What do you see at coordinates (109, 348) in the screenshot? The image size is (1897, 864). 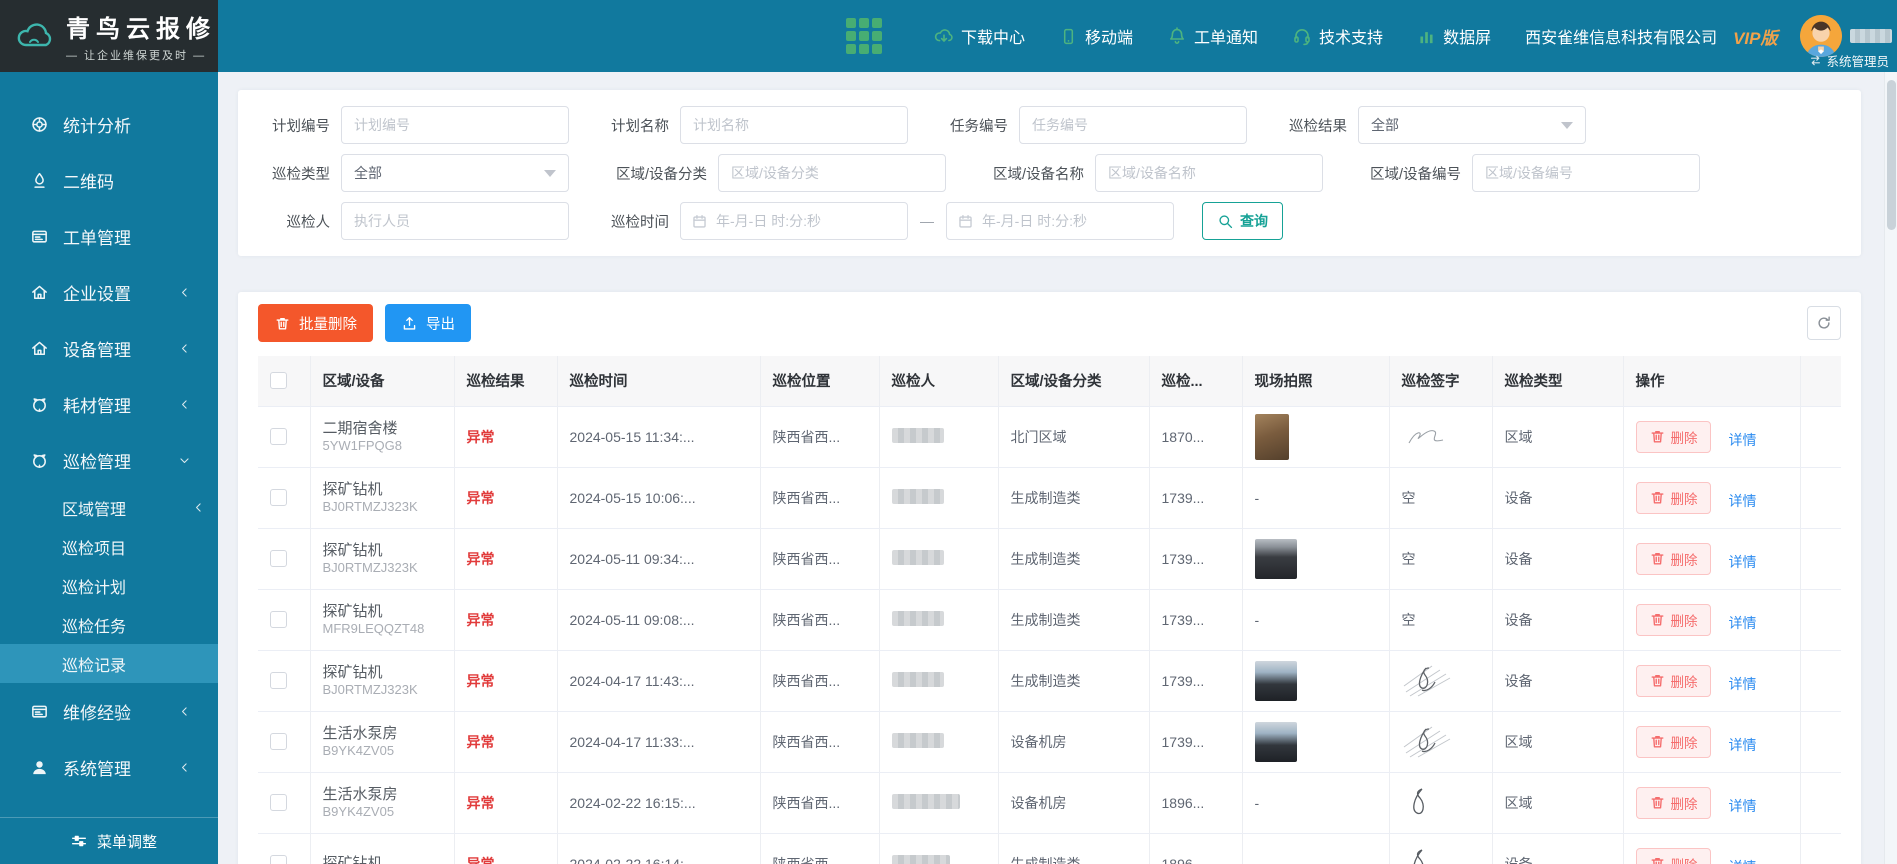 I see `sidebar-item-device: 设备管理` at bounding box center [109, 348].